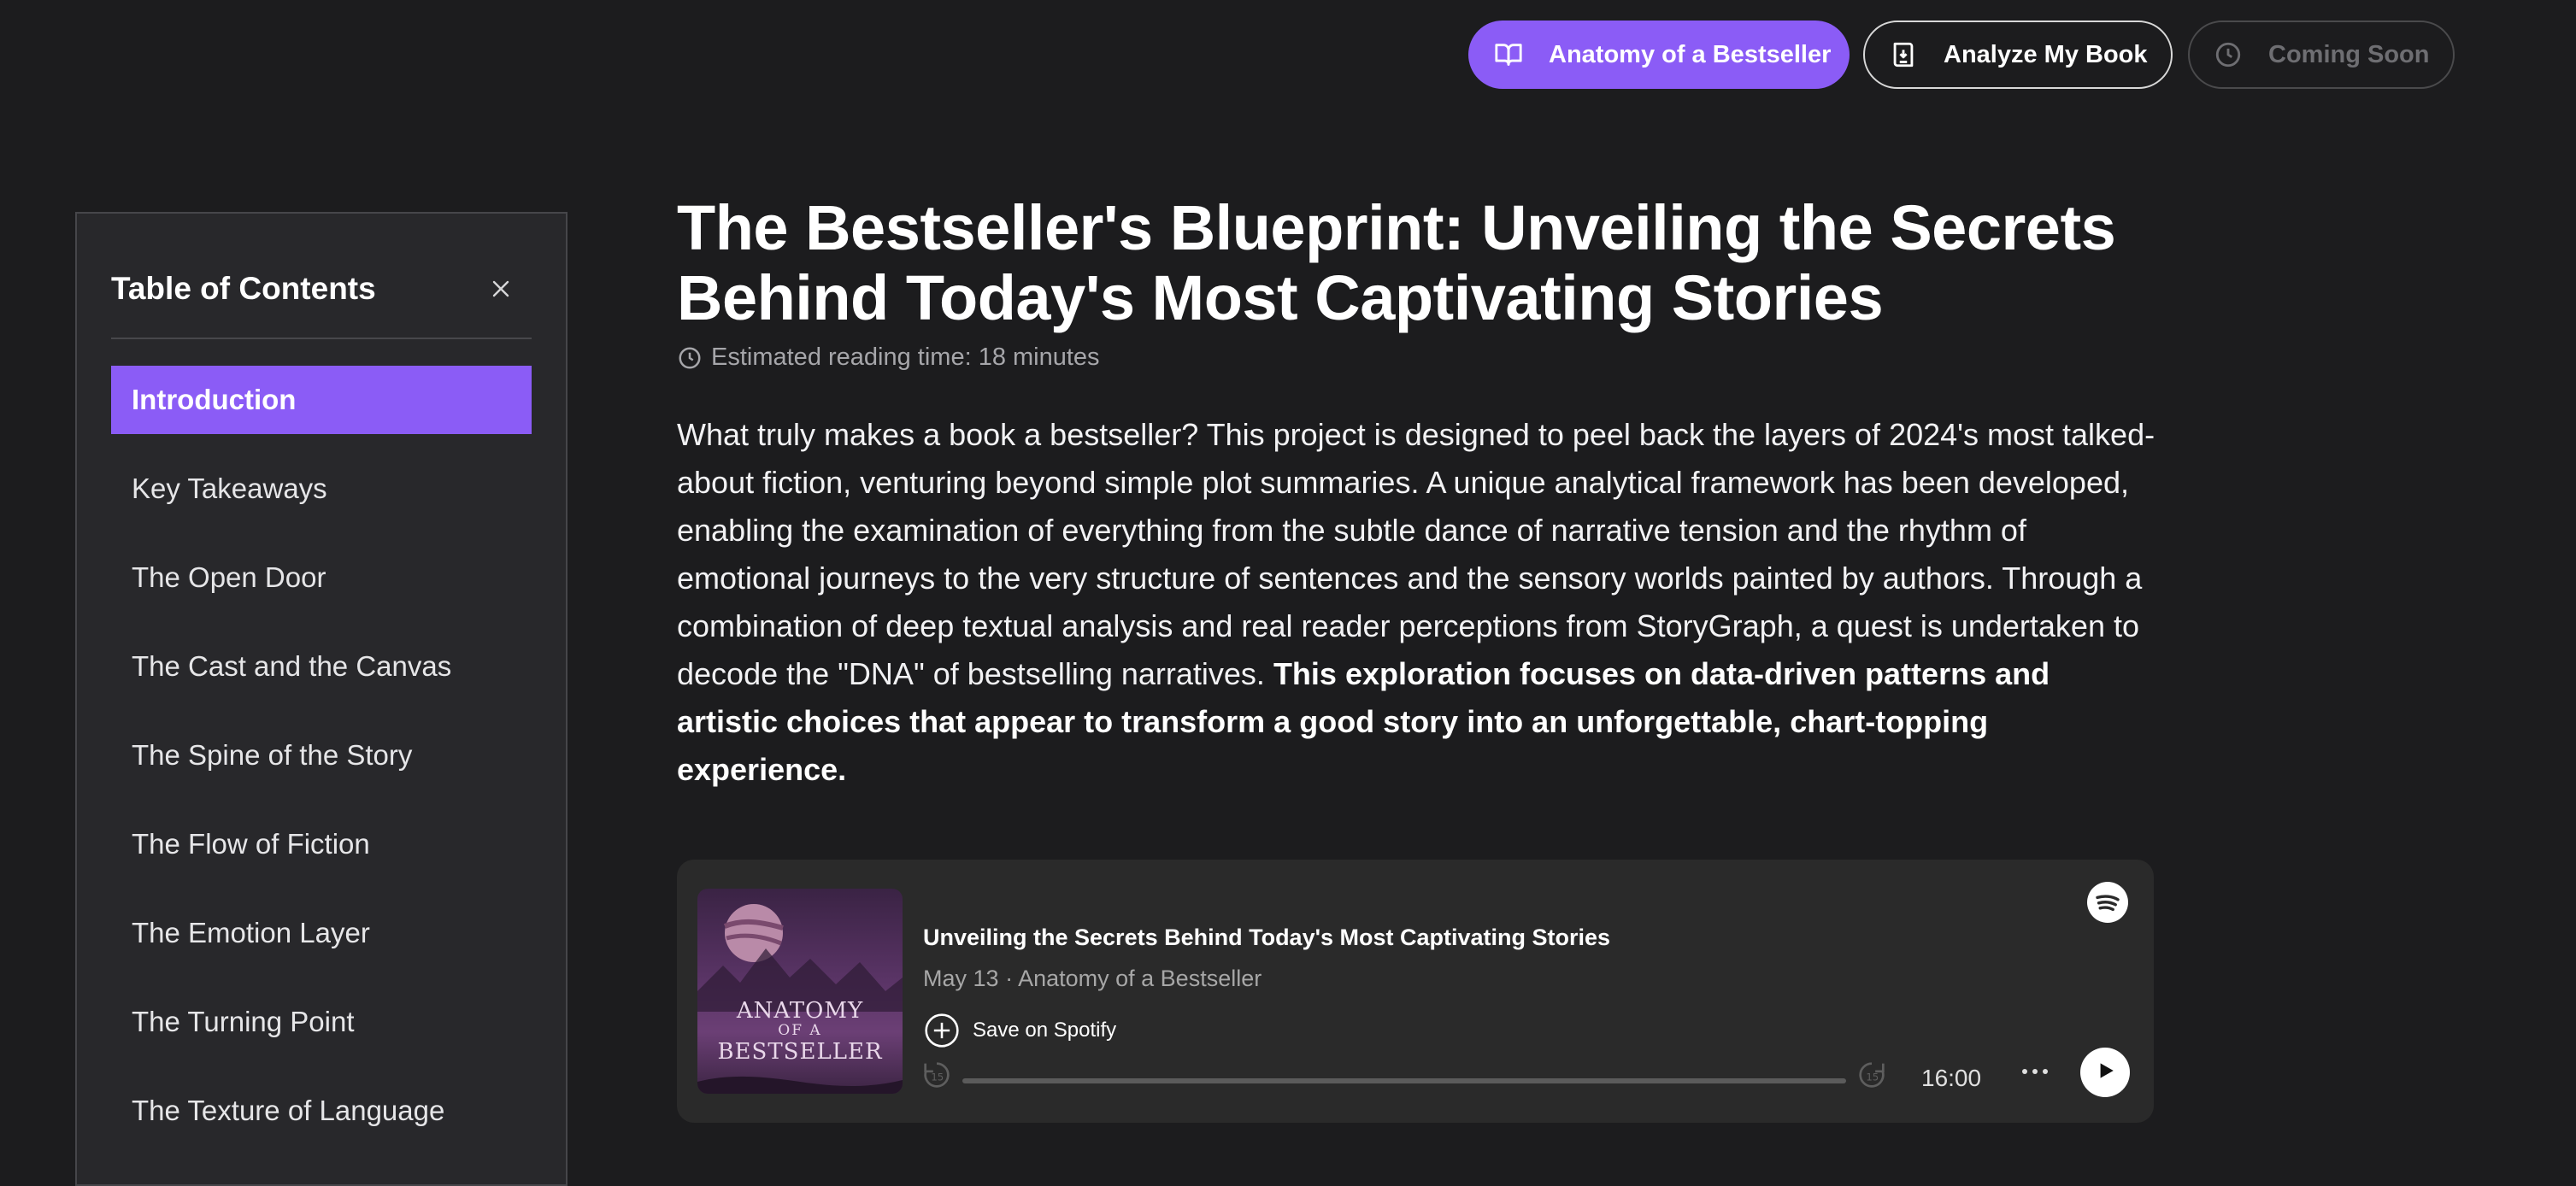 The height and width of the screenshot is (1186, 2576). I want to click on save-label: Save on Spotify, so click(1045, 1030).